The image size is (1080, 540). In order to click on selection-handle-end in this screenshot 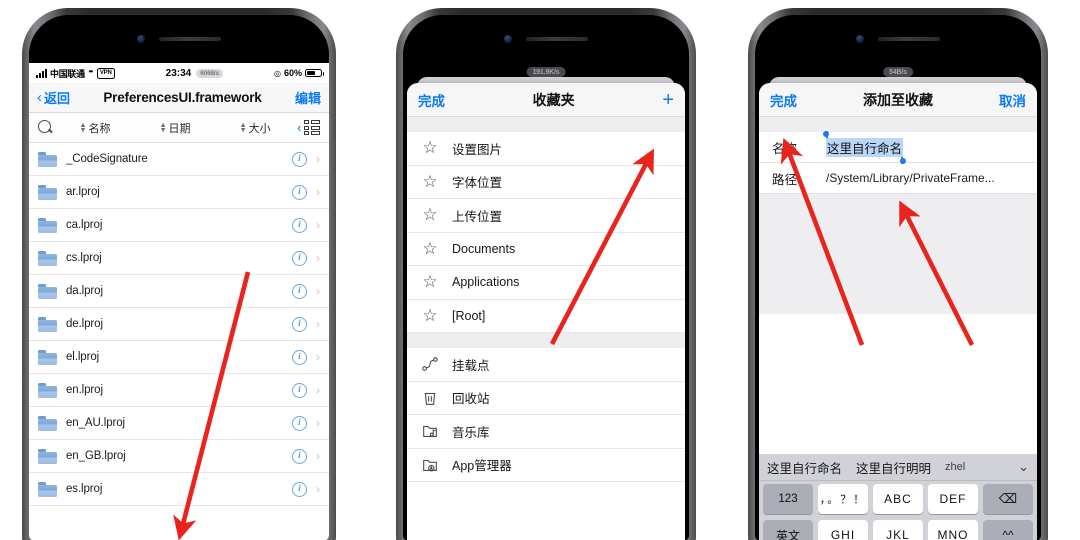, I will do `click(903, 160)`.